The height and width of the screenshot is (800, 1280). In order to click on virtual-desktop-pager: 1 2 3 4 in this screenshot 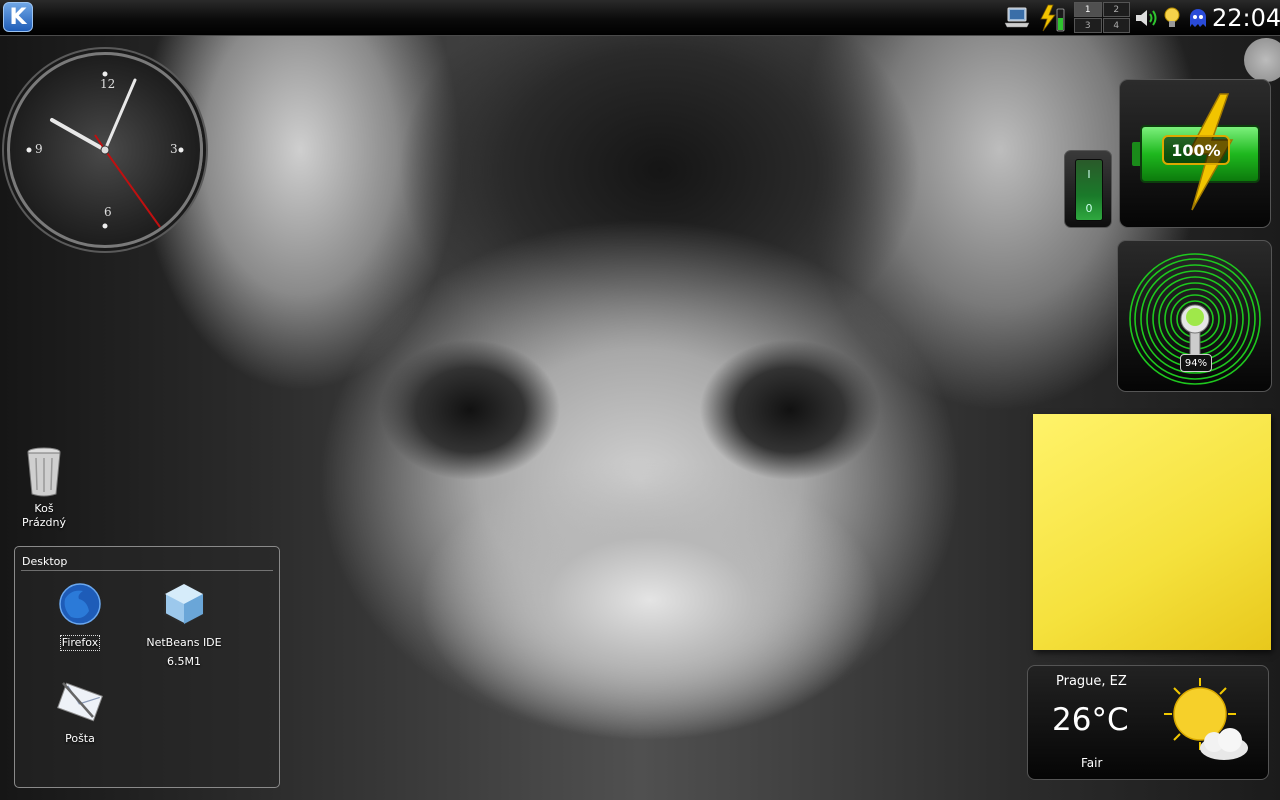, I will do `click(1102, 17)`.